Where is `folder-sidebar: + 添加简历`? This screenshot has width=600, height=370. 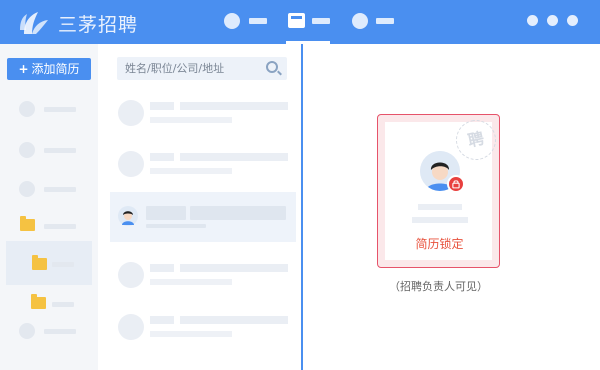
folder-sidebar: + 添加简历 is located at coordinates (49, 207).